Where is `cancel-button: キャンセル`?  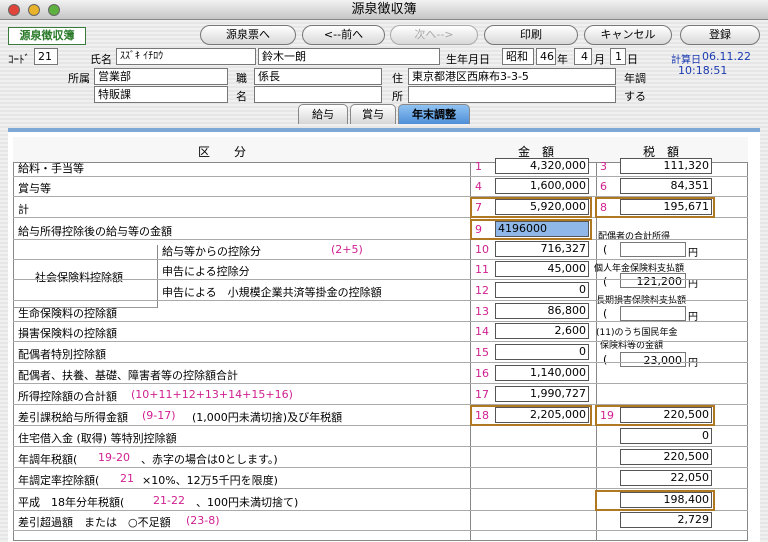 cancel-button: キャンセル is located at coordinates (628, 35).